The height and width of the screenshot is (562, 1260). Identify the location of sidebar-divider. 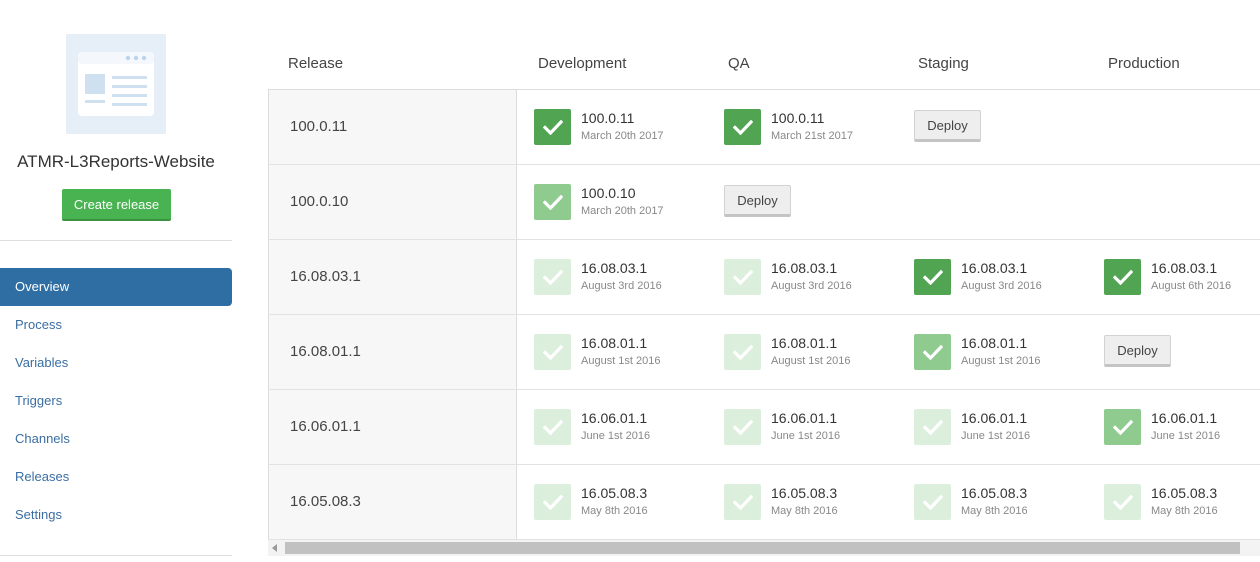
(116, 240).